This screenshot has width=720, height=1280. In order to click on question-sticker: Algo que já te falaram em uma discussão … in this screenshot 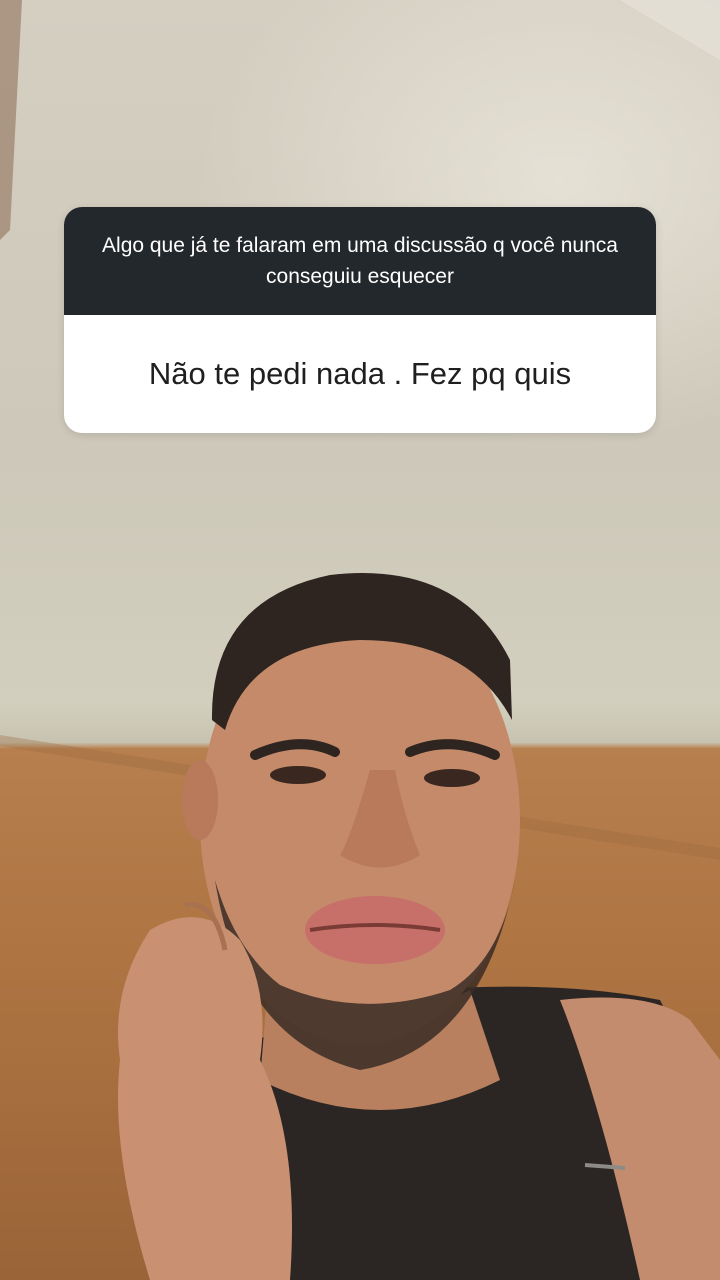, I will do `click(360, 320)`.